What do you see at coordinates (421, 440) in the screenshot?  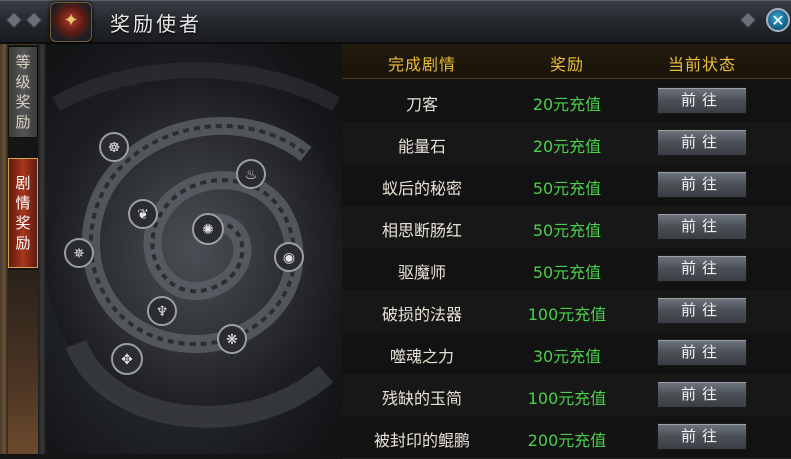 I see `story-name: 被封印的鲲鹏` at bounding box center [421, 440].